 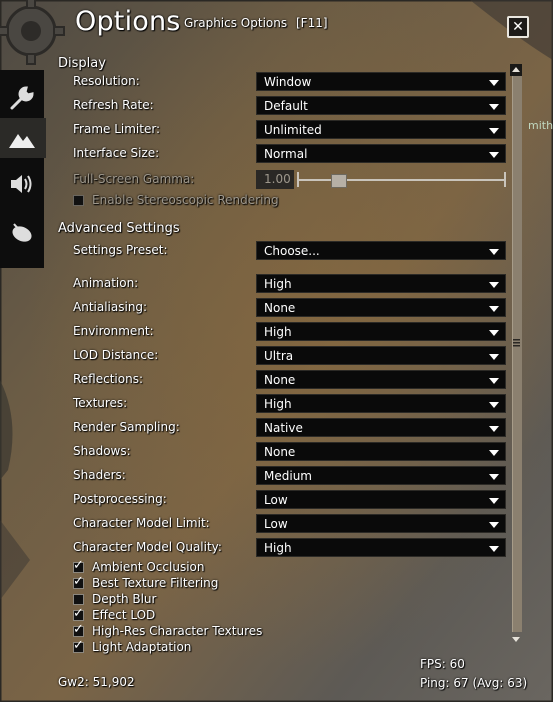 I want to click on effect-lod-checkbox: ✓, so click(x=78, y=613).